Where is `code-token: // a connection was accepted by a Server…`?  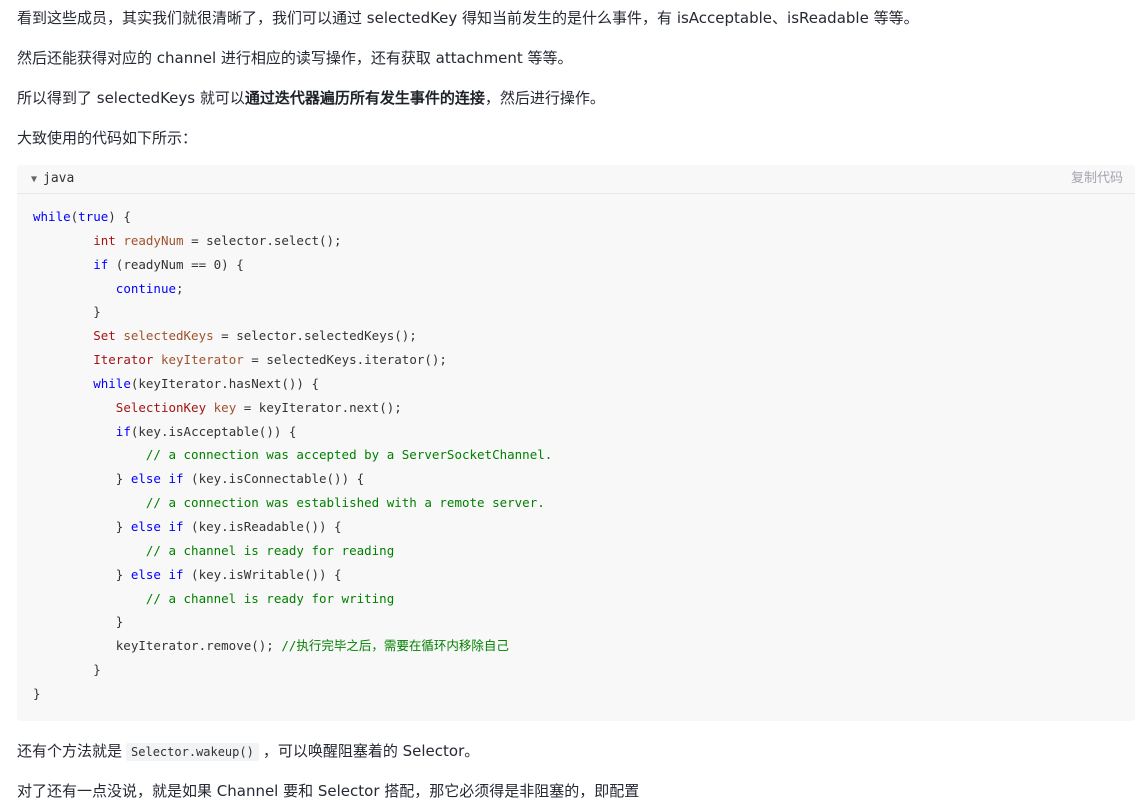
code-token: // a connection was accepted by a Server… is located at coordinates (349, 455).